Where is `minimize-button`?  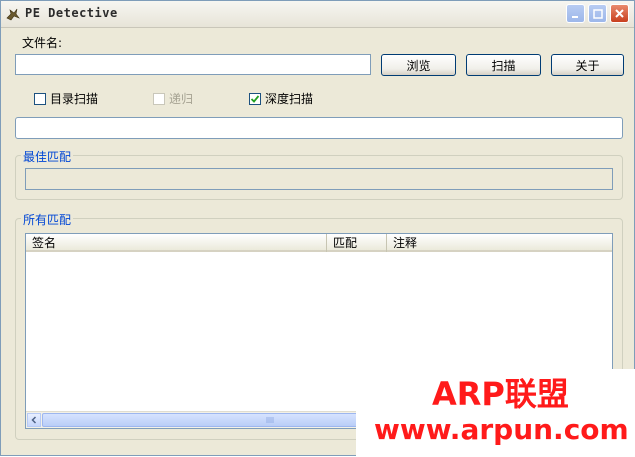 minimize-button is located at coordinates (575, 13).